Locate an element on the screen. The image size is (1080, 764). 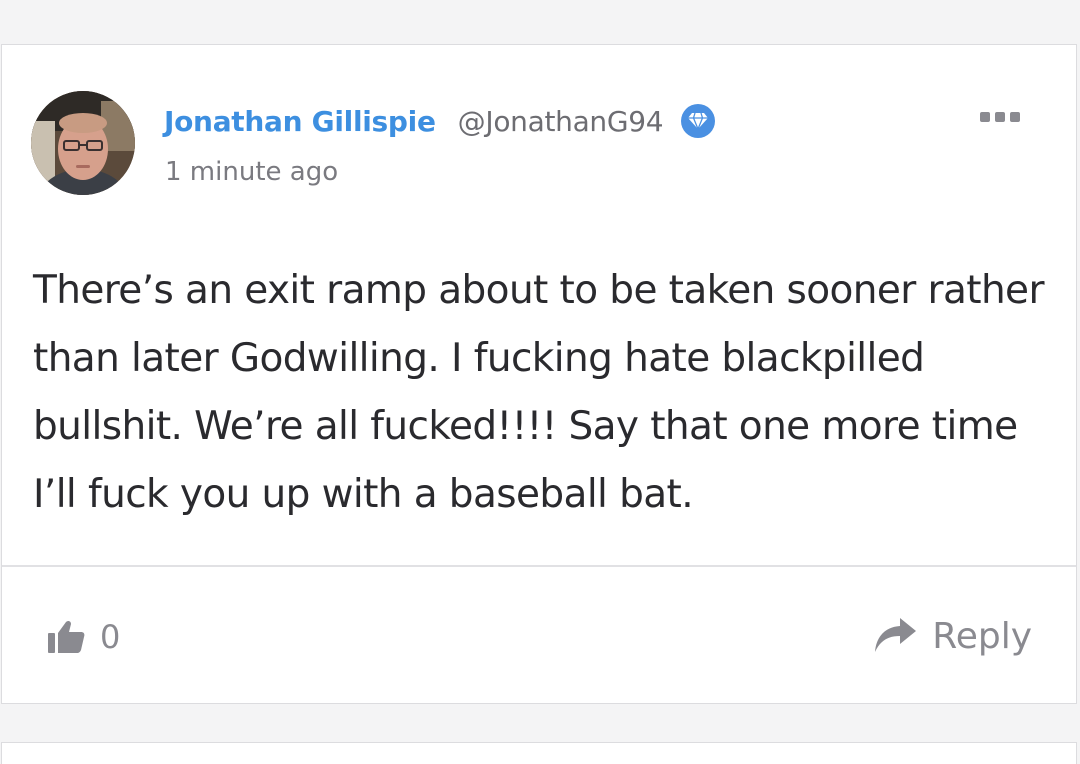
comment-timestamp: 1 minute ago is located at coordinates (252, 172).